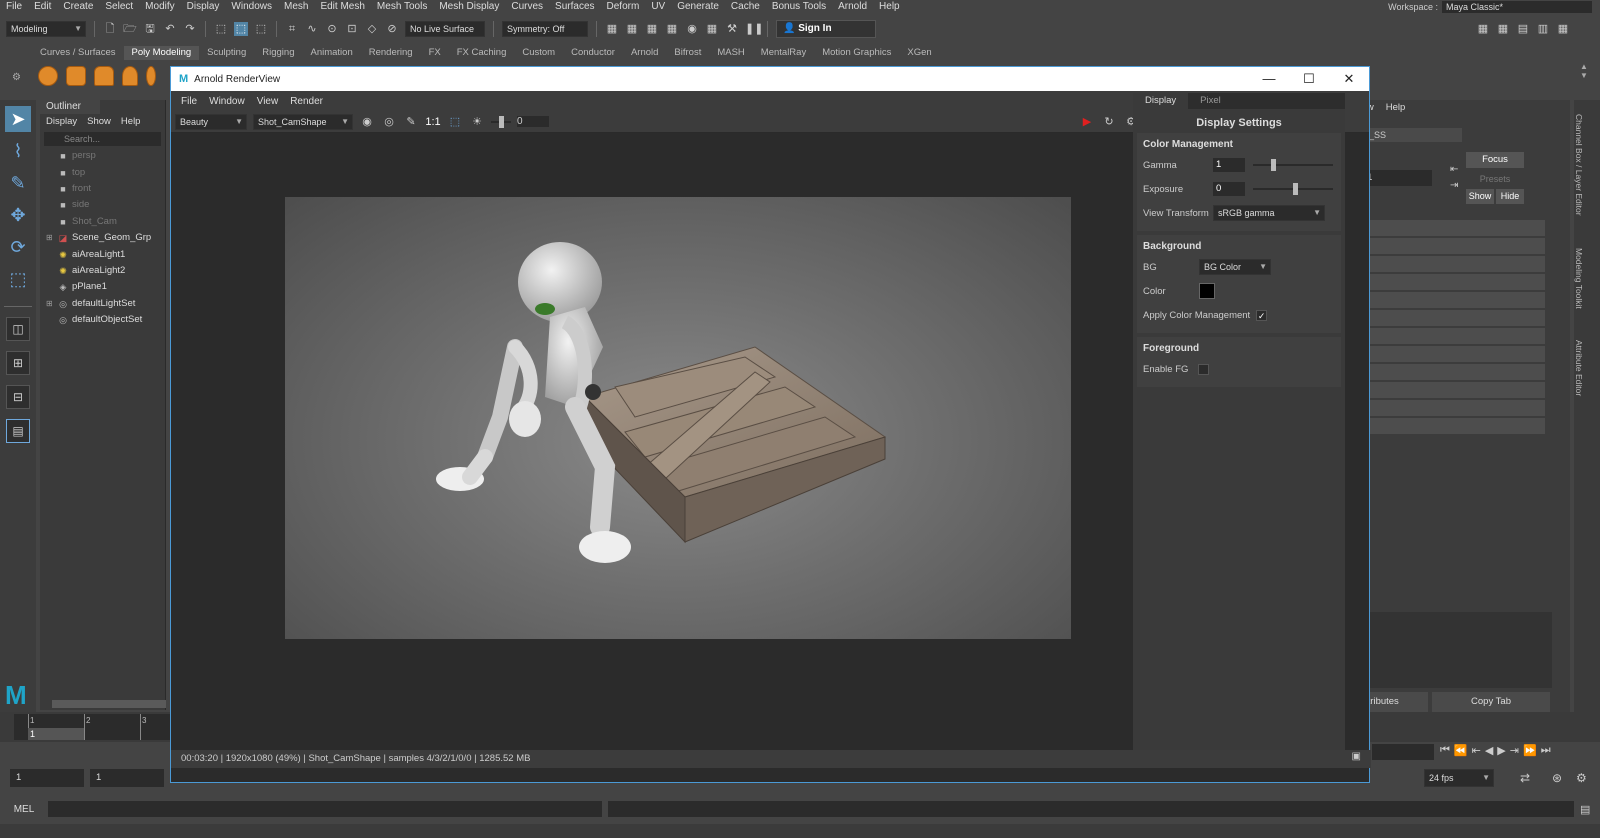 The width and height of the screenshot is (1600, 838). Describe the element at coordinates (1581, 778) in the screenshot. I see `preferences-icon: ⚙` at that location.